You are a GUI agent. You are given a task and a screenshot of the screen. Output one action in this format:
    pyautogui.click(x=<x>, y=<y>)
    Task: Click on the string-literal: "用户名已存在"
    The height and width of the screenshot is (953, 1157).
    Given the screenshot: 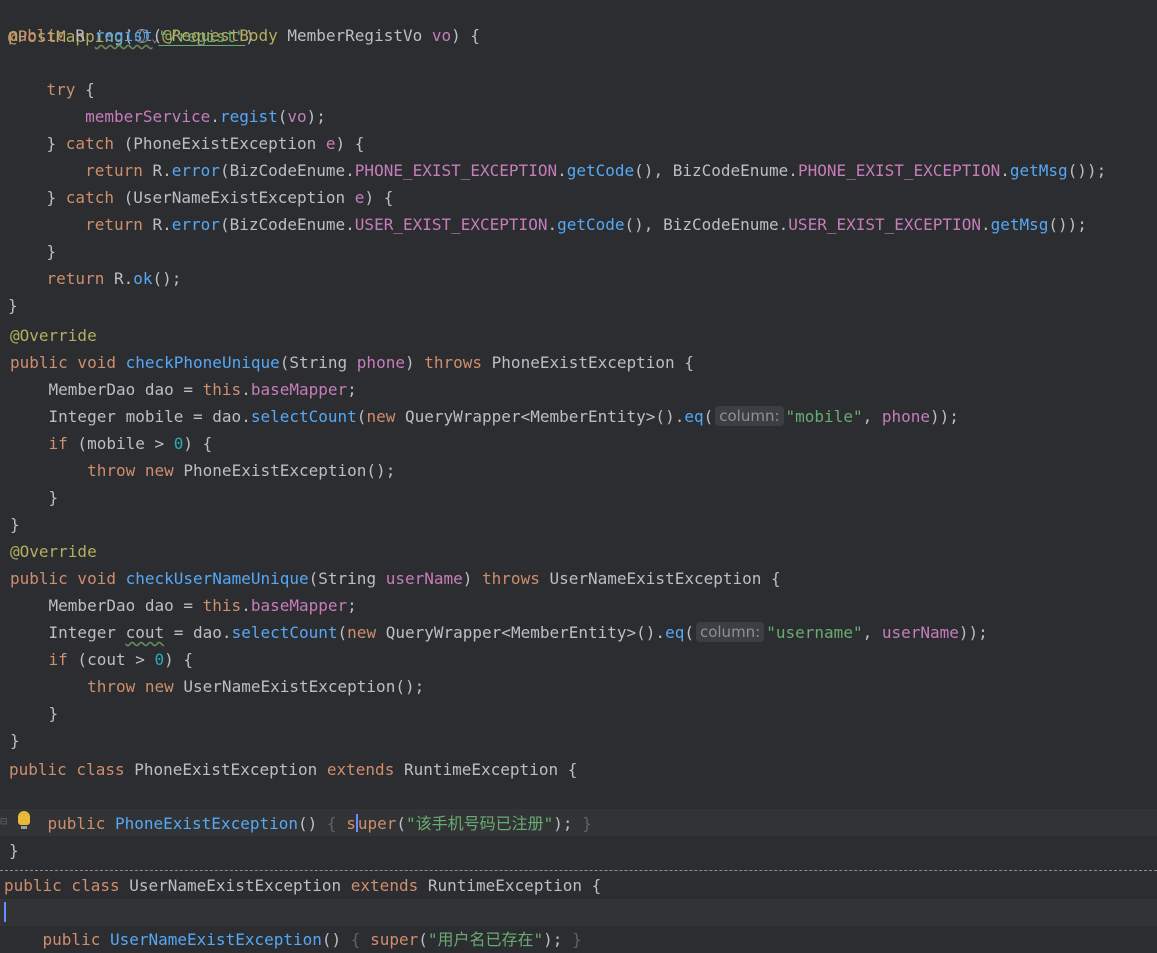 What is the action you would take?
    pyautogui.click(x=485, y=939)
    